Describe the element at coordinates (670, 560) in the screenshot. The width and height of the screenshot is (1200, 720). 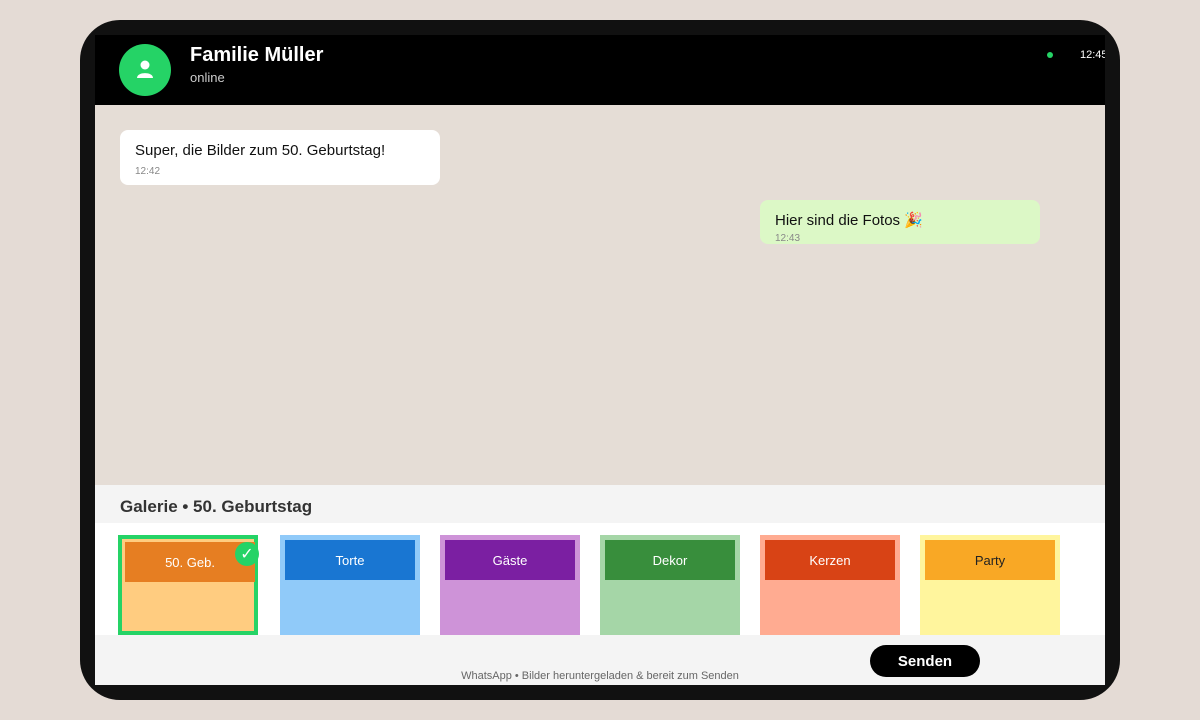
I see `thumbnail-label: Dekor` at that location.